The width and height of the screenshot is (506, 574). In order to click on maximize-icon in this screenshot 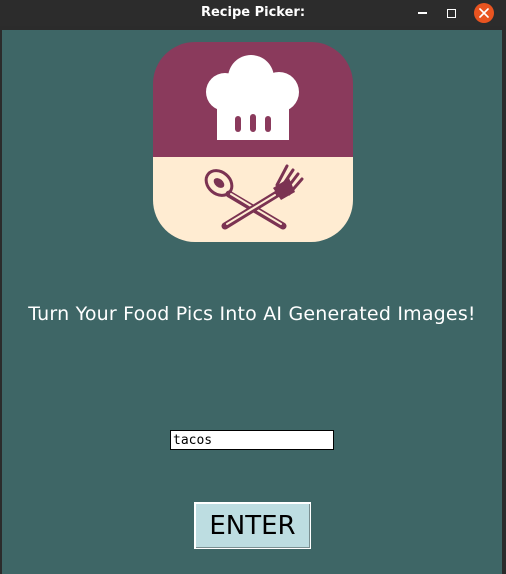, I will do `click(451, 13)`.